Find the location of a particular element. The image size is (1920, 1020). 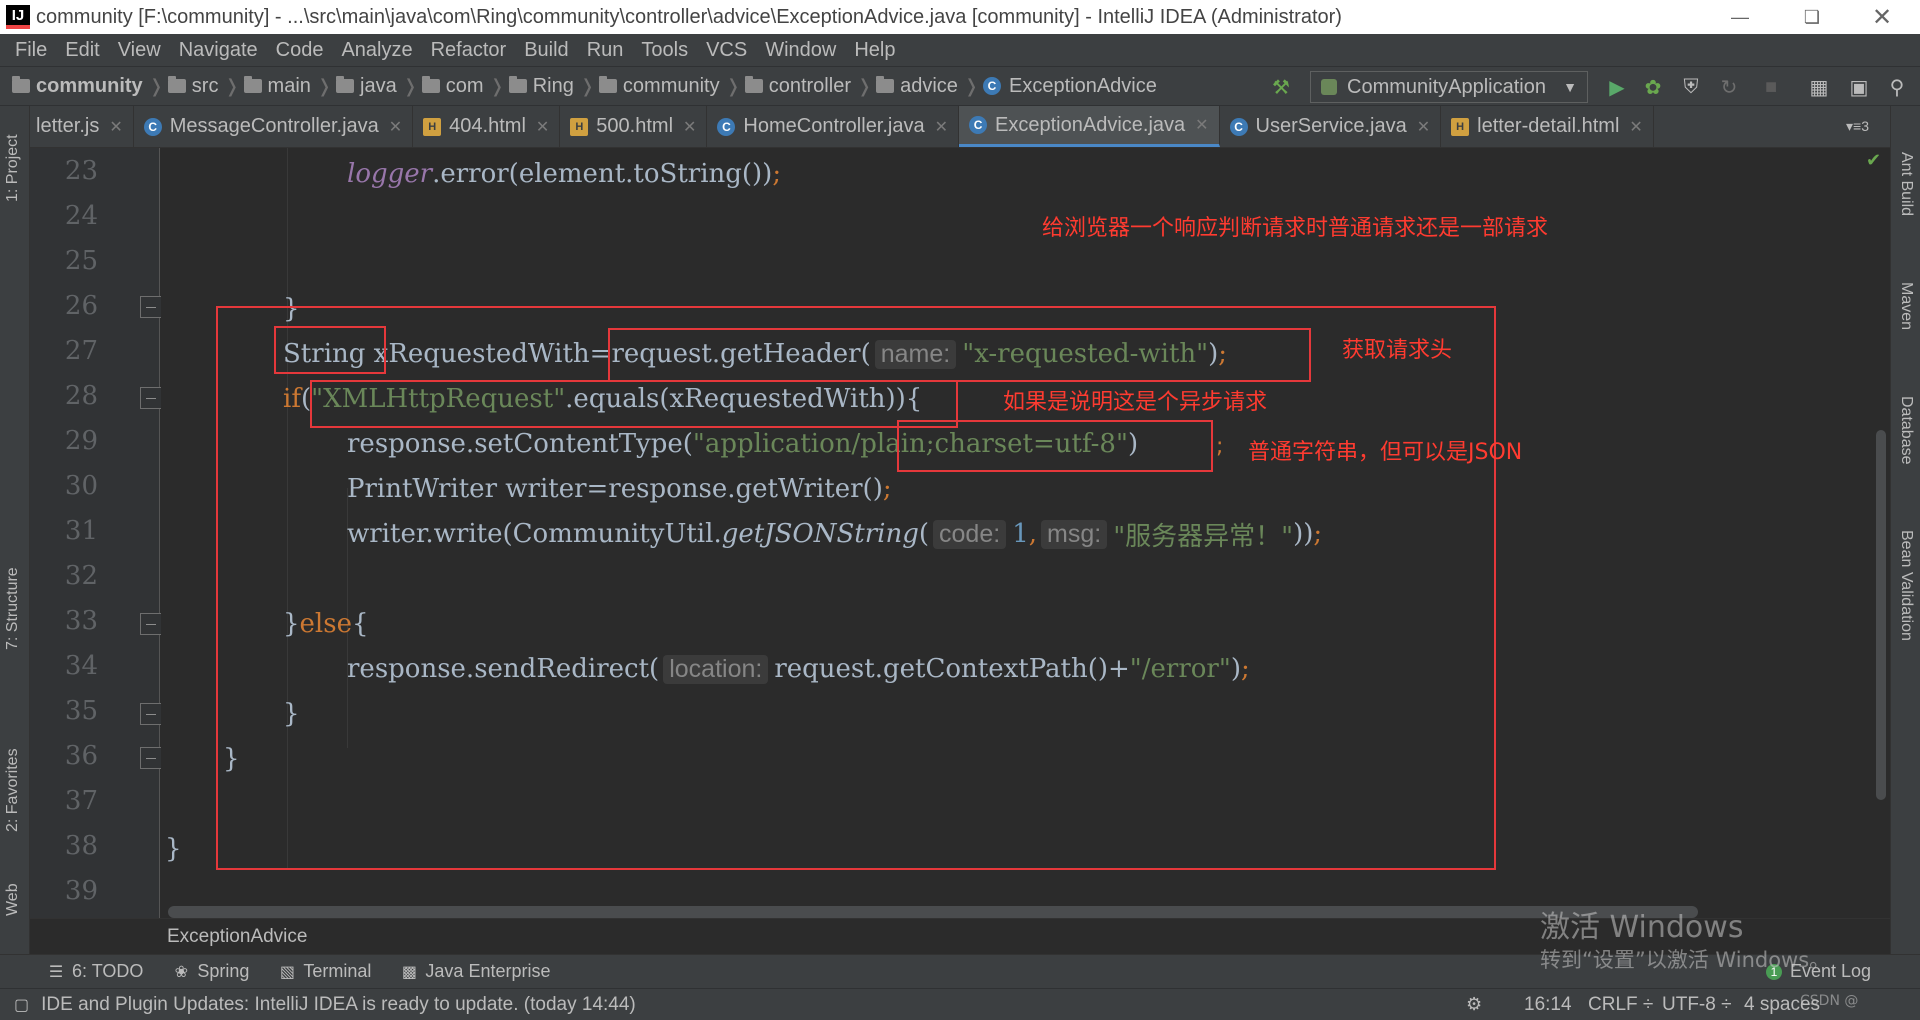

settings-icon: ⚙ is located at coordinates (1474, 1004).